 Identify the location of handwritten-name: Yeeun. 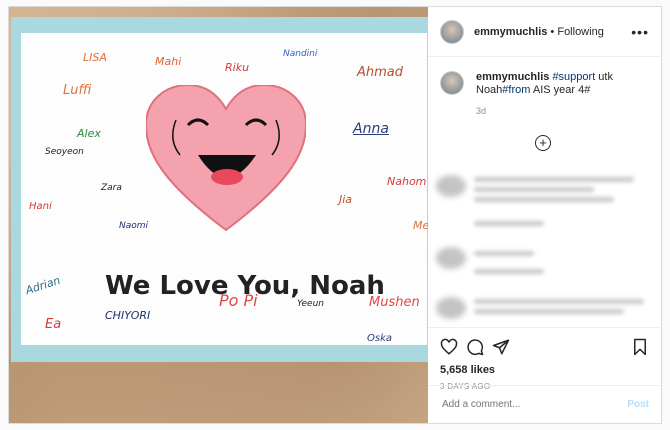
(310, 304).